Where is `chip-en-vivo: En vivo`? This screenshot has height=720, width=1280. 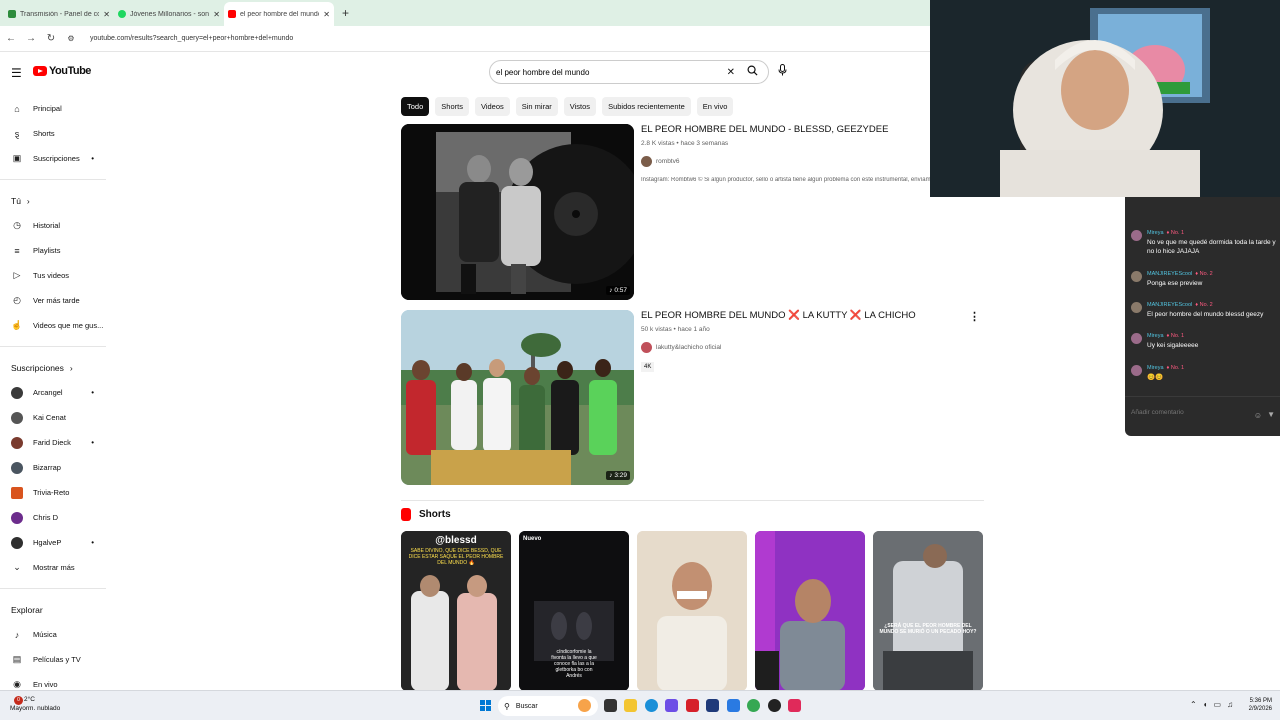 chip-en-vivo: En vivo is located at coordinates (715, 106).